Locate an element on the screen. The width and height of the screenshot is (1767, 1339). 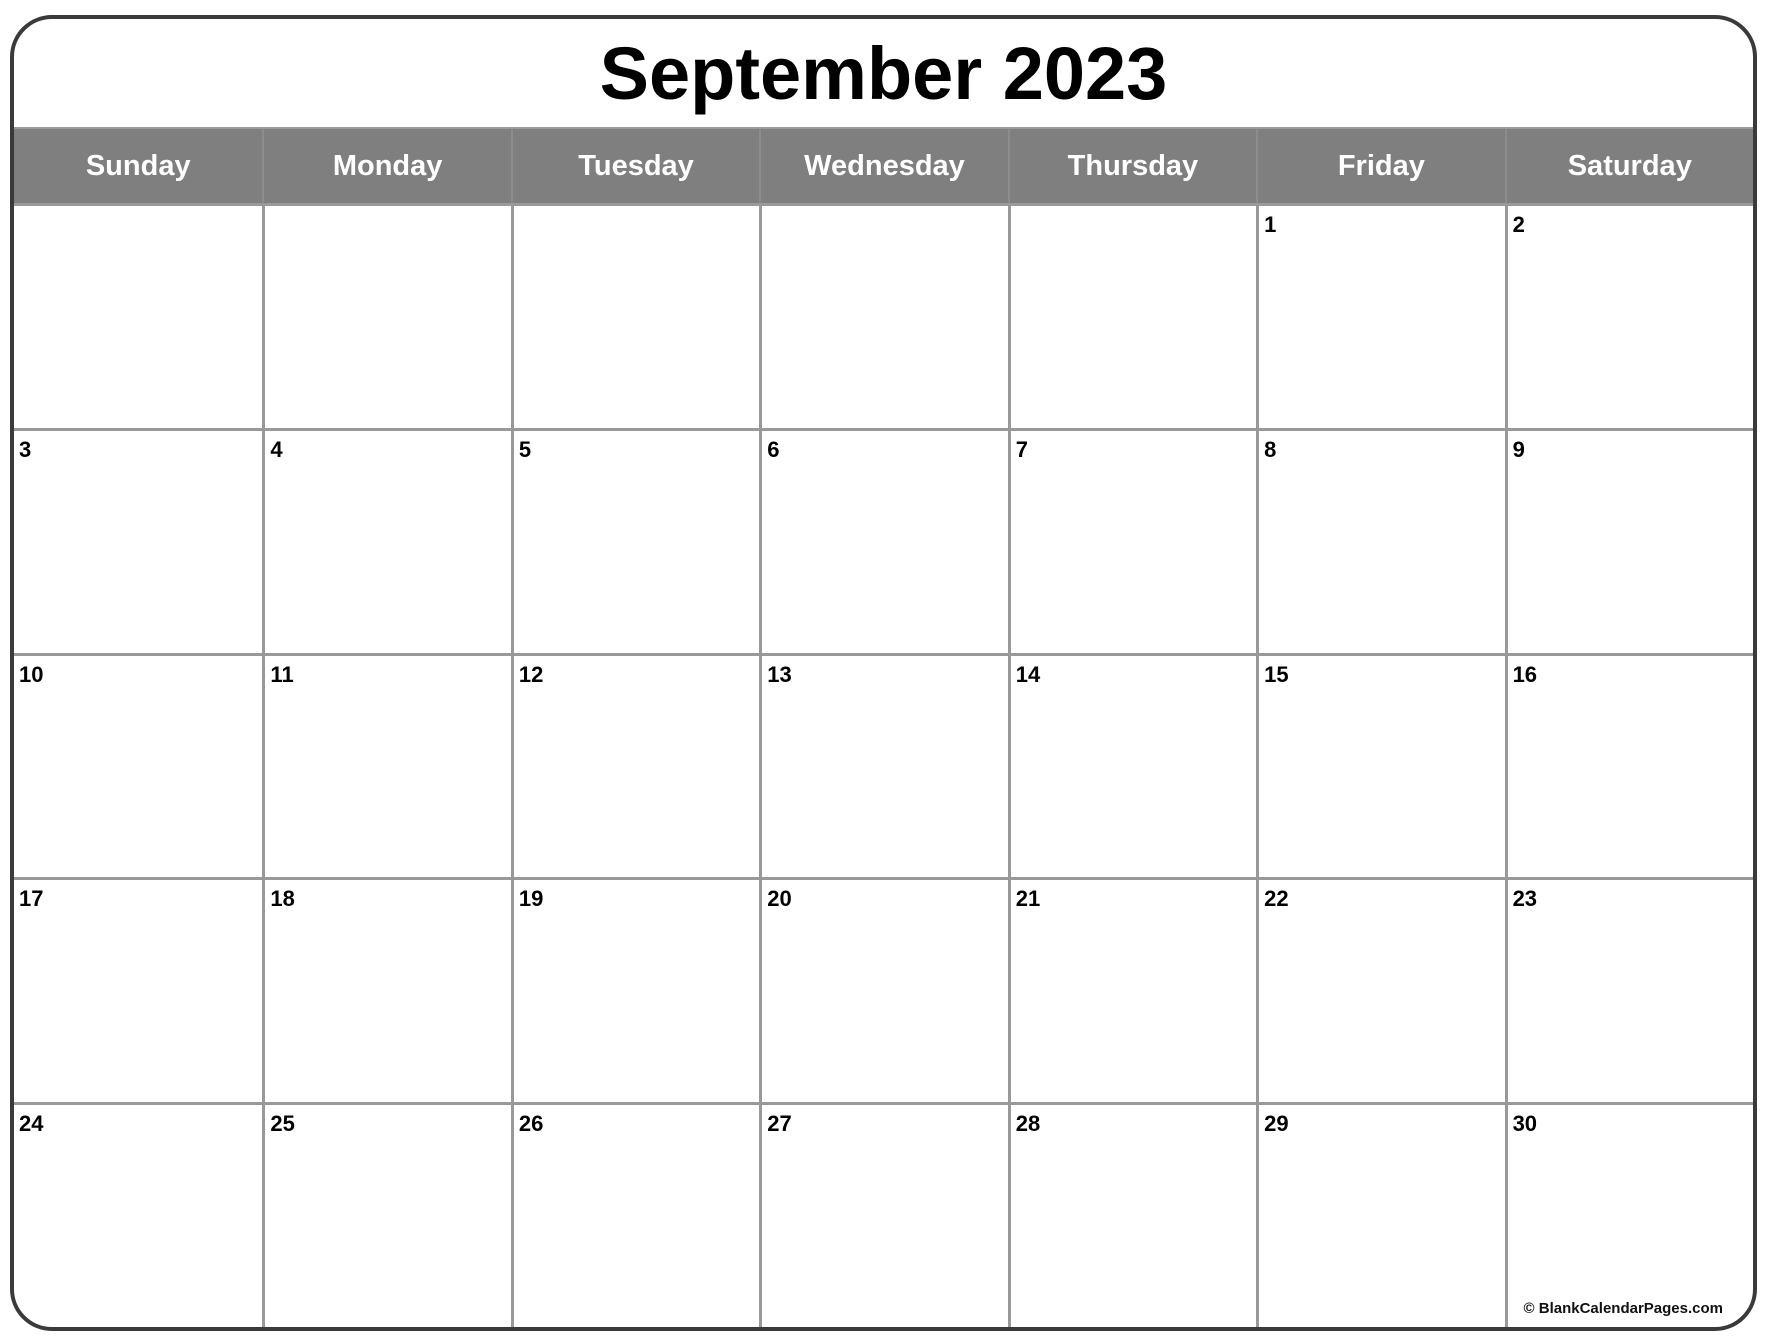
day-number: 12 is located at coordinates (531, 674).